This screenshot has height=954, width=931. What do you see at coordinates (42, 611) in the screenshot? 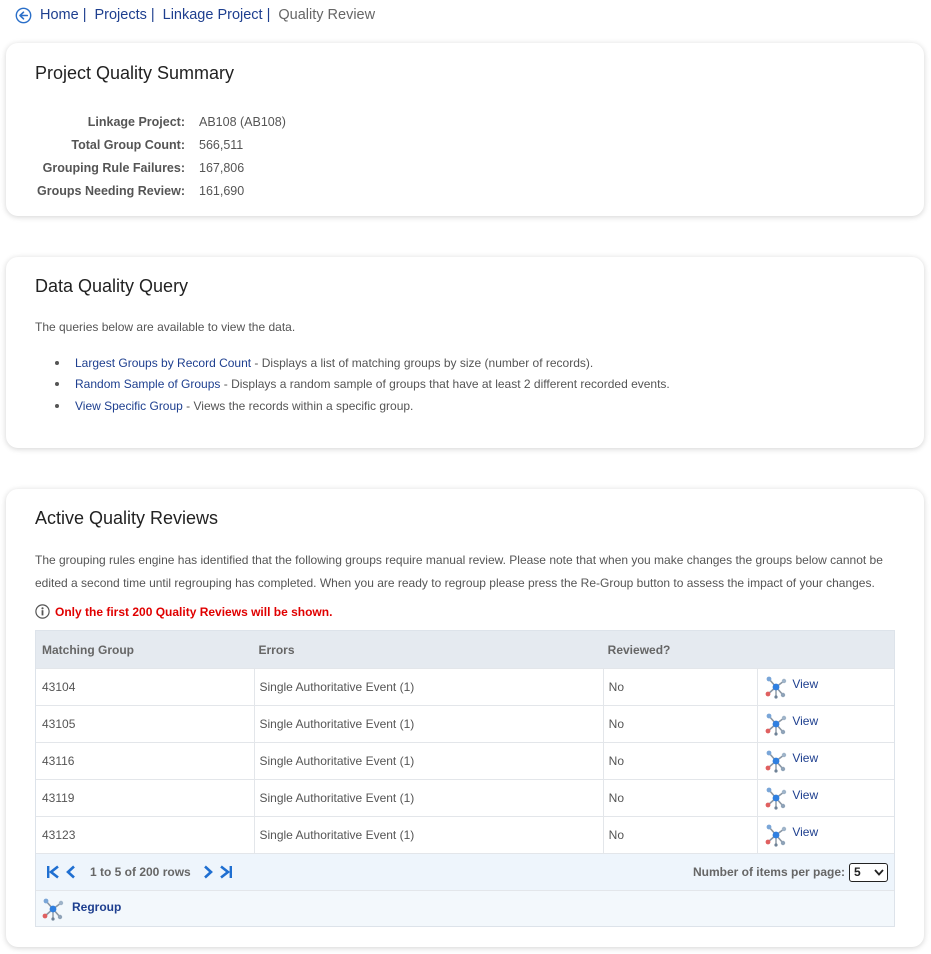
I see `info-icon` at bounding box center [42, 611].